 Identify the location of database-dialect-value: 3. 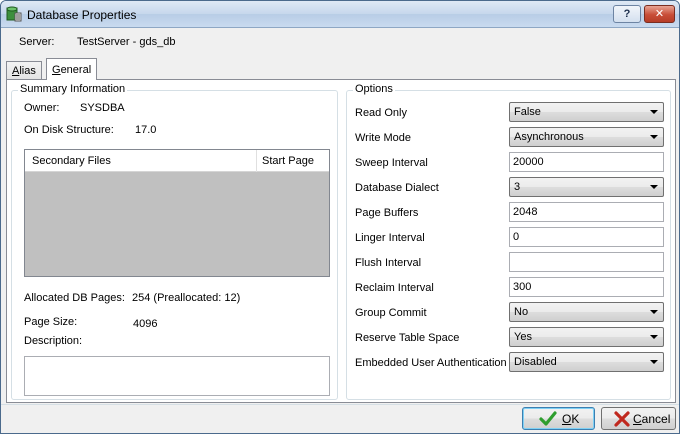
(517, 187).